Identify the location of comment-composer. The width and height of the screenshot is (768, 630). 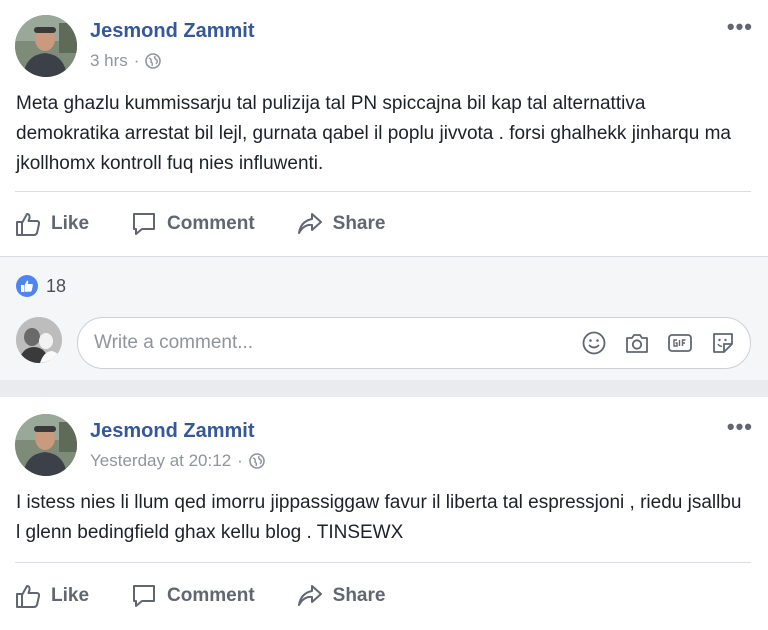
(414, 343).